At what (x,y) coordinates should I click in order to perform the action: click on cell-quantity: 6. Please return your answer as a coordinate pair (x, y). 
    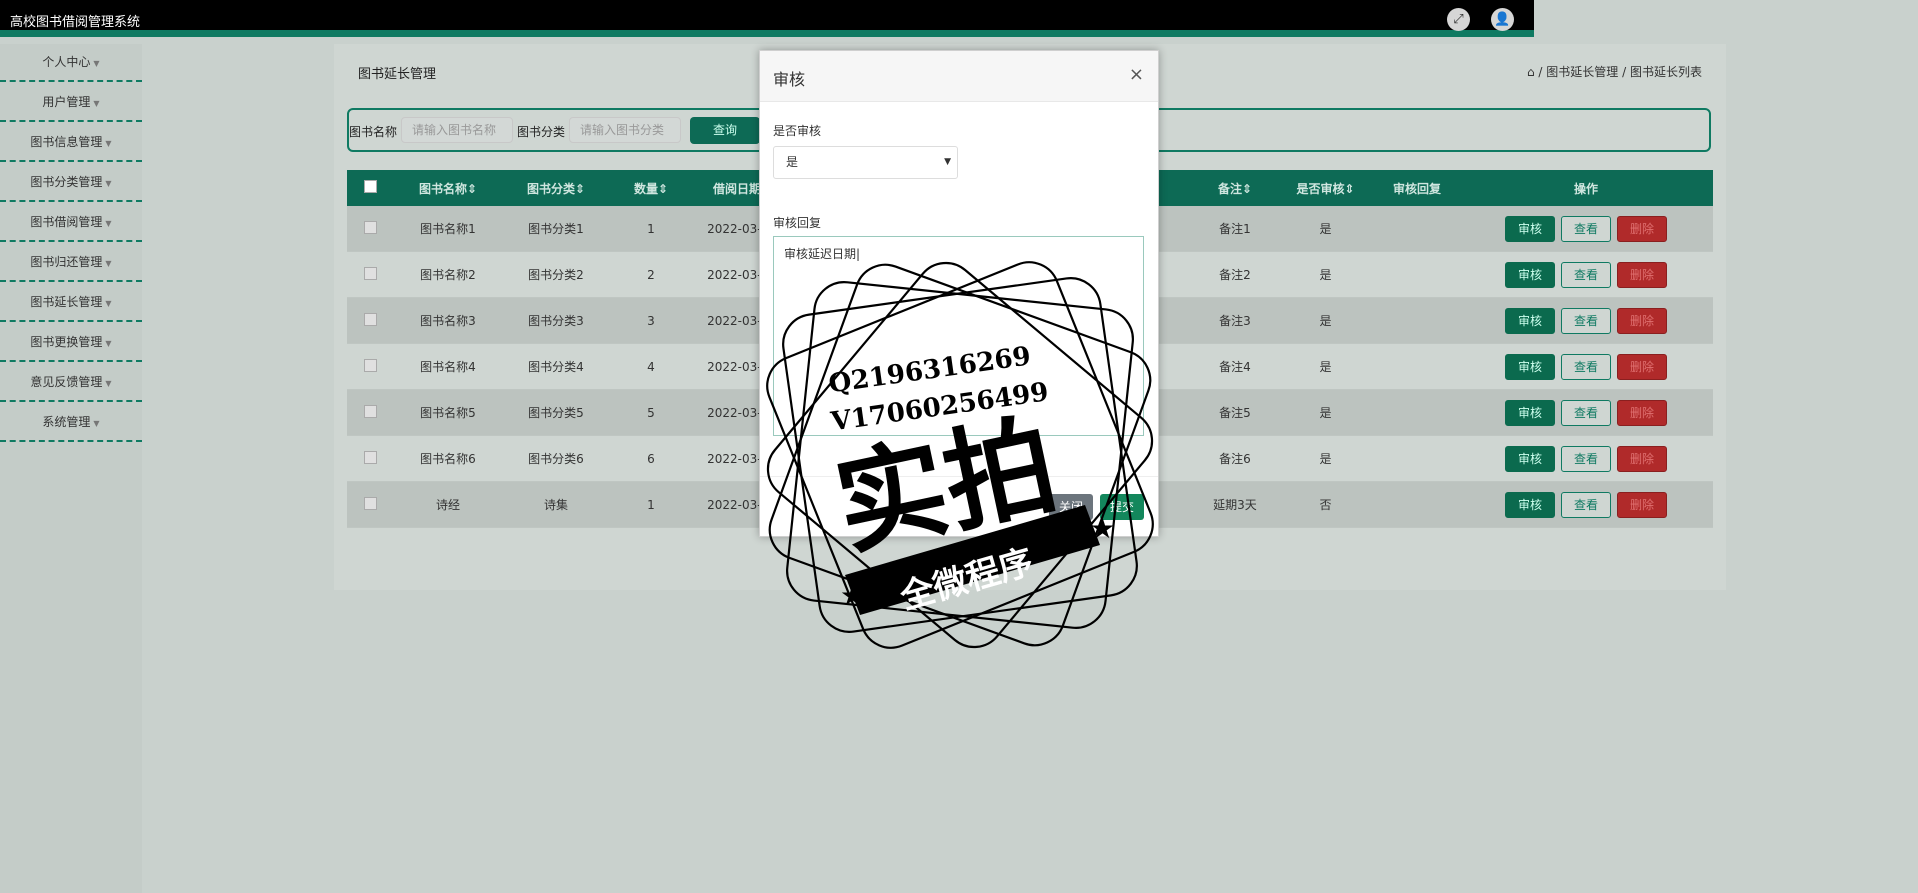
    Looking at the image, I should click on (651, 458).